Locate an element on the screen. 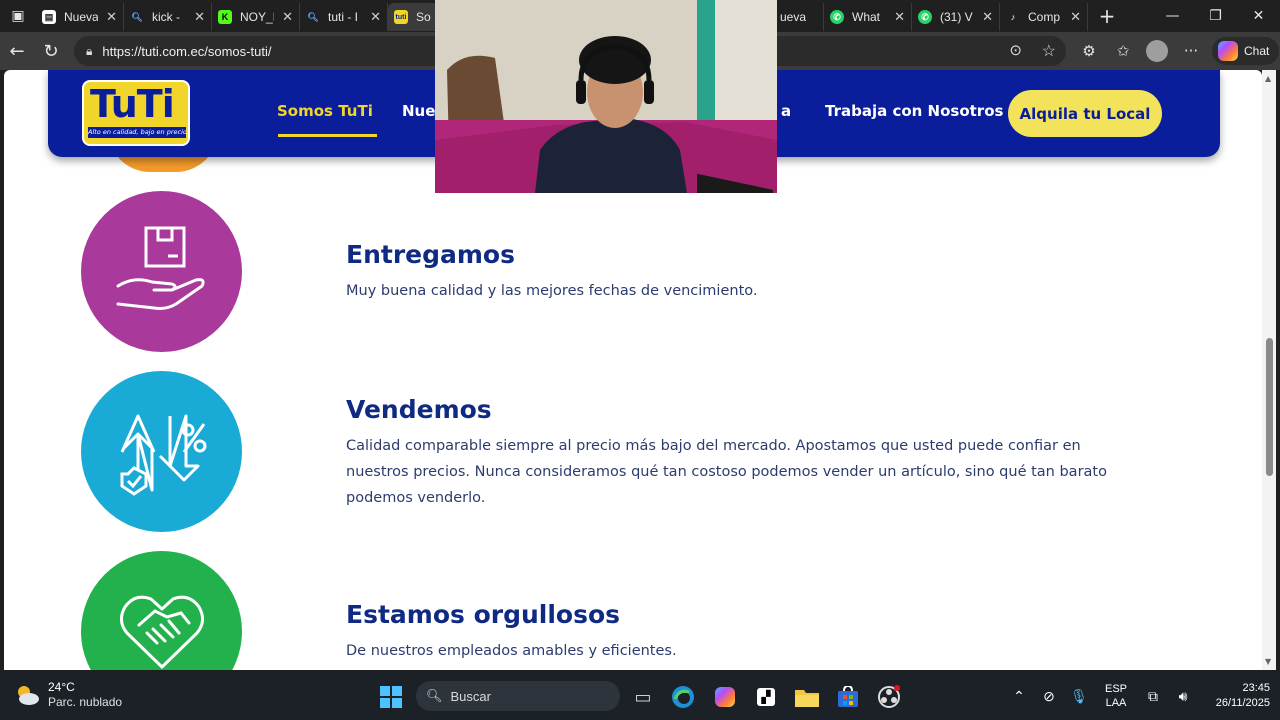 The image size is (1280, 720). nav-hidden-item: a is located at coordinates (786, 111).